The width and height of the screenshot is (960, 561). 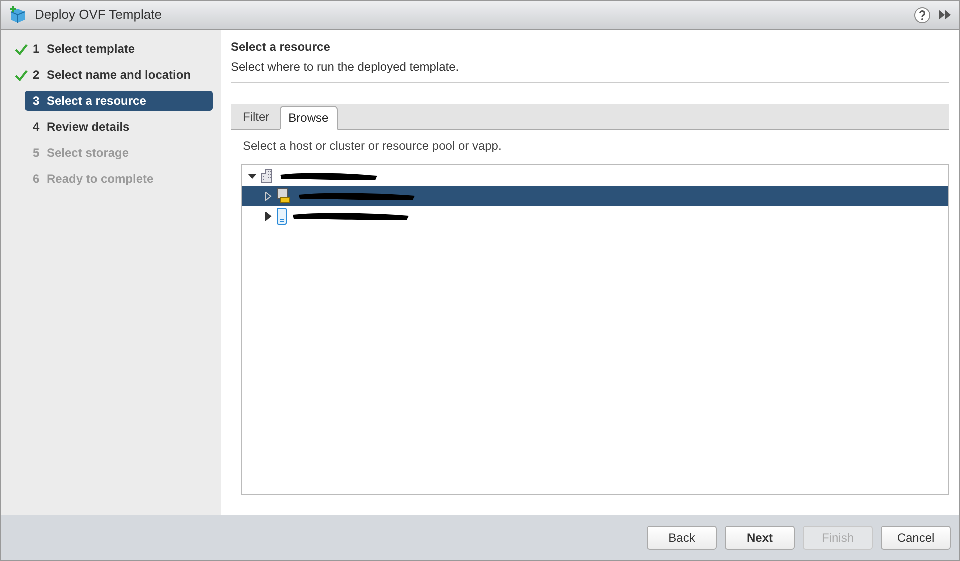 What do you see at coordinates (285, 196) in the screenshot?
I see `cluster-icon` at bounding box center [285, 196].